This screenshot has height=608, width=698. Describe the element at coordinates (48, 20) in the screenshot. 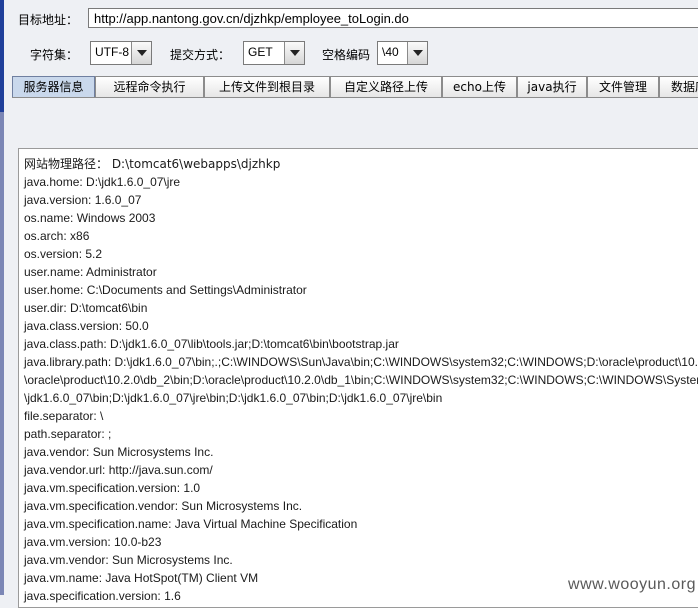

I see `url-label: 目标地址：` at that location.